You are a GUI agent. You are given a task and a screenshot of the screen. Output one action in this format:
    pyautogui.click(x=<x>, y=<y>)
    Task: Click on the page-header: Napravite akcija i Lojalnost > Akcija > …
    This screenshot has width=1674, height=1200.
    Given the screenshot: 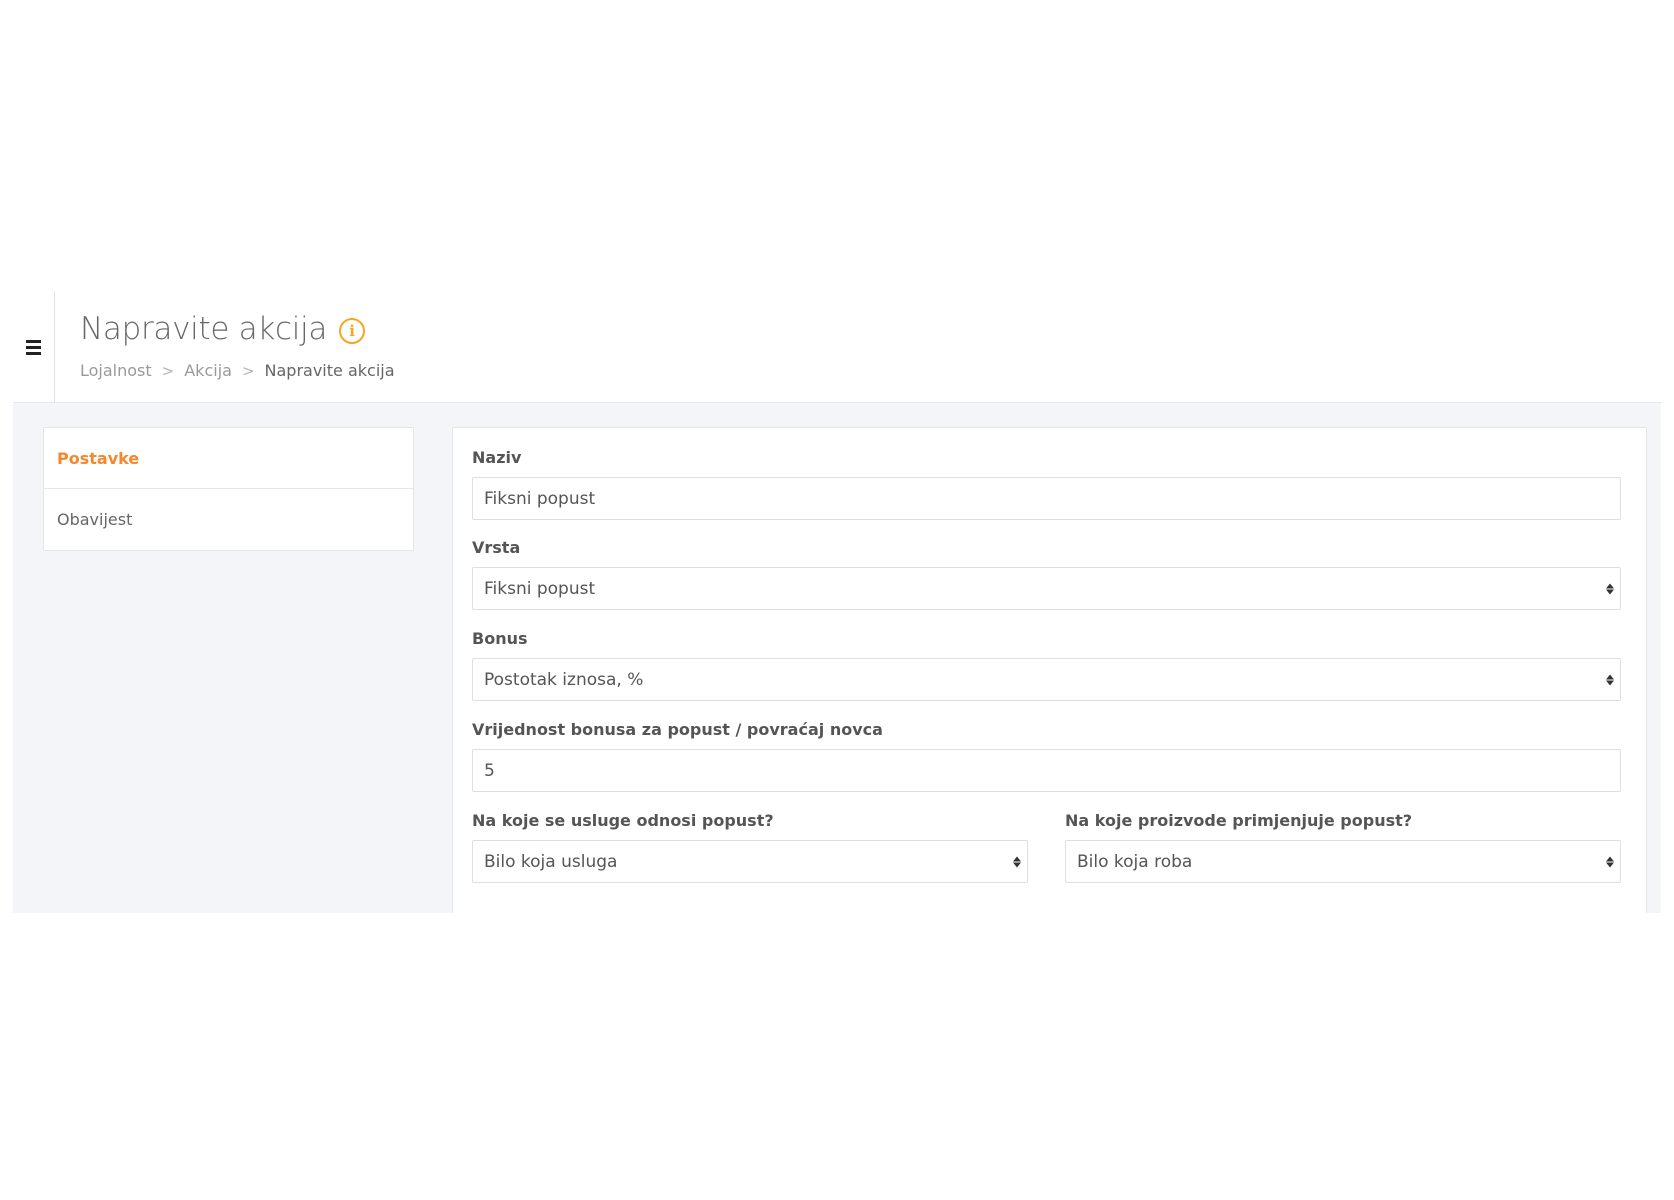 What is the action you would take?
    pyautogui.click(x=837, y=347)
    